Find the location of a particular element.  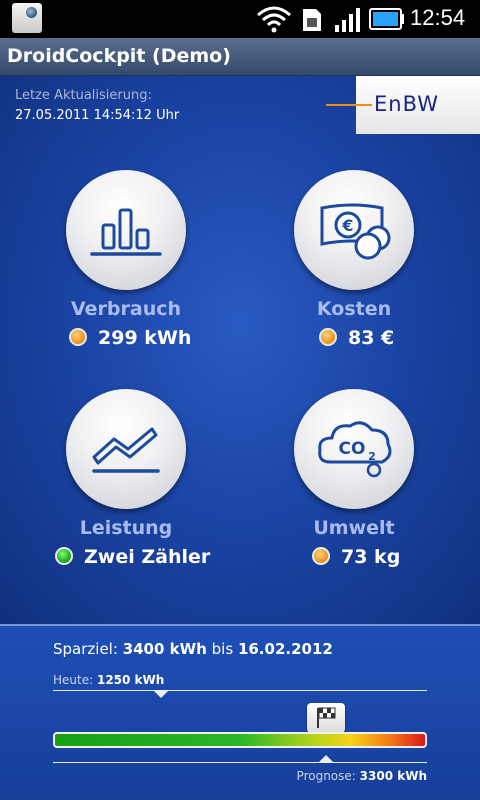

update-timestamp: 27.05.2011 14:54:12 Uhr is located at coordinates (97, 115).